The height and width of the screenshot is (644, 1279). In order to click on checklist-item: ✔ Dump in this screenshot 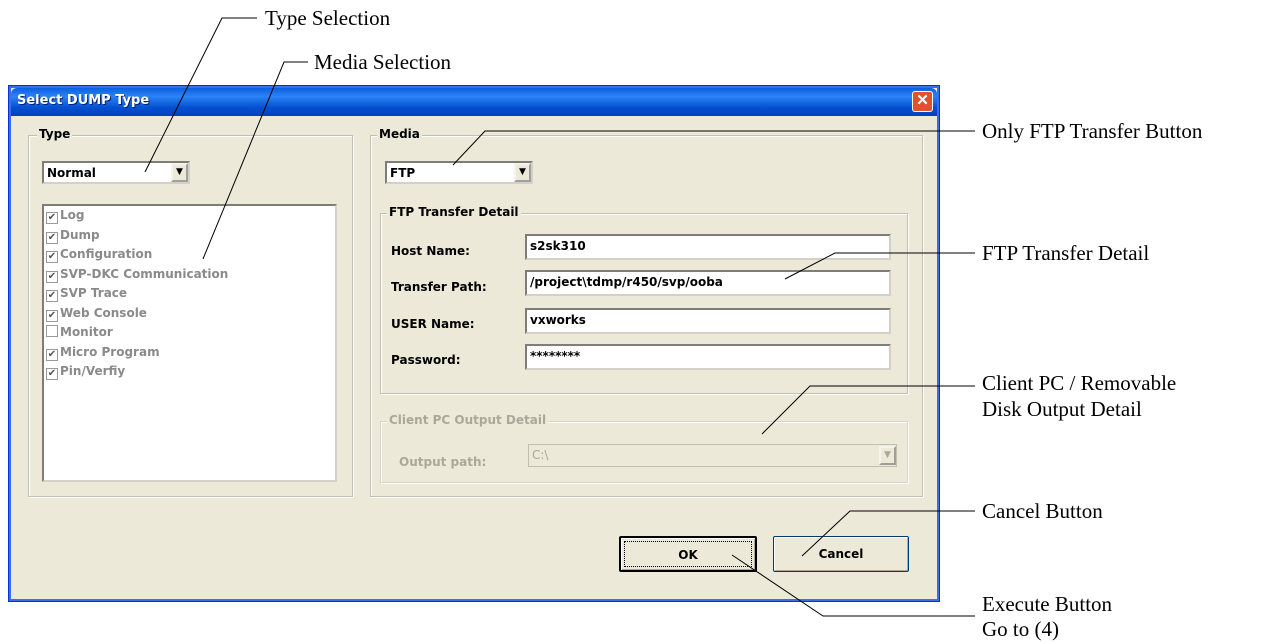, I will do `click(73, 236)`.